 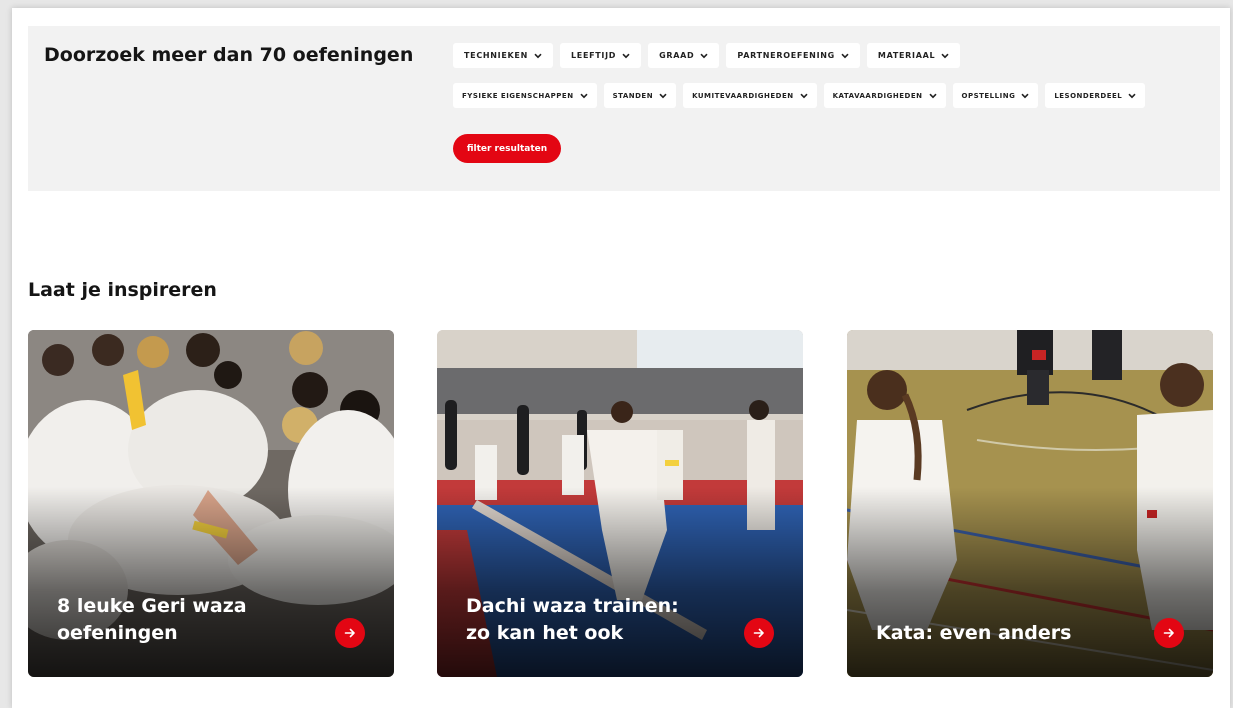 I want to click on filter-dropdown-technieken: TECHNIEKEN, so click(x=503, y=55).